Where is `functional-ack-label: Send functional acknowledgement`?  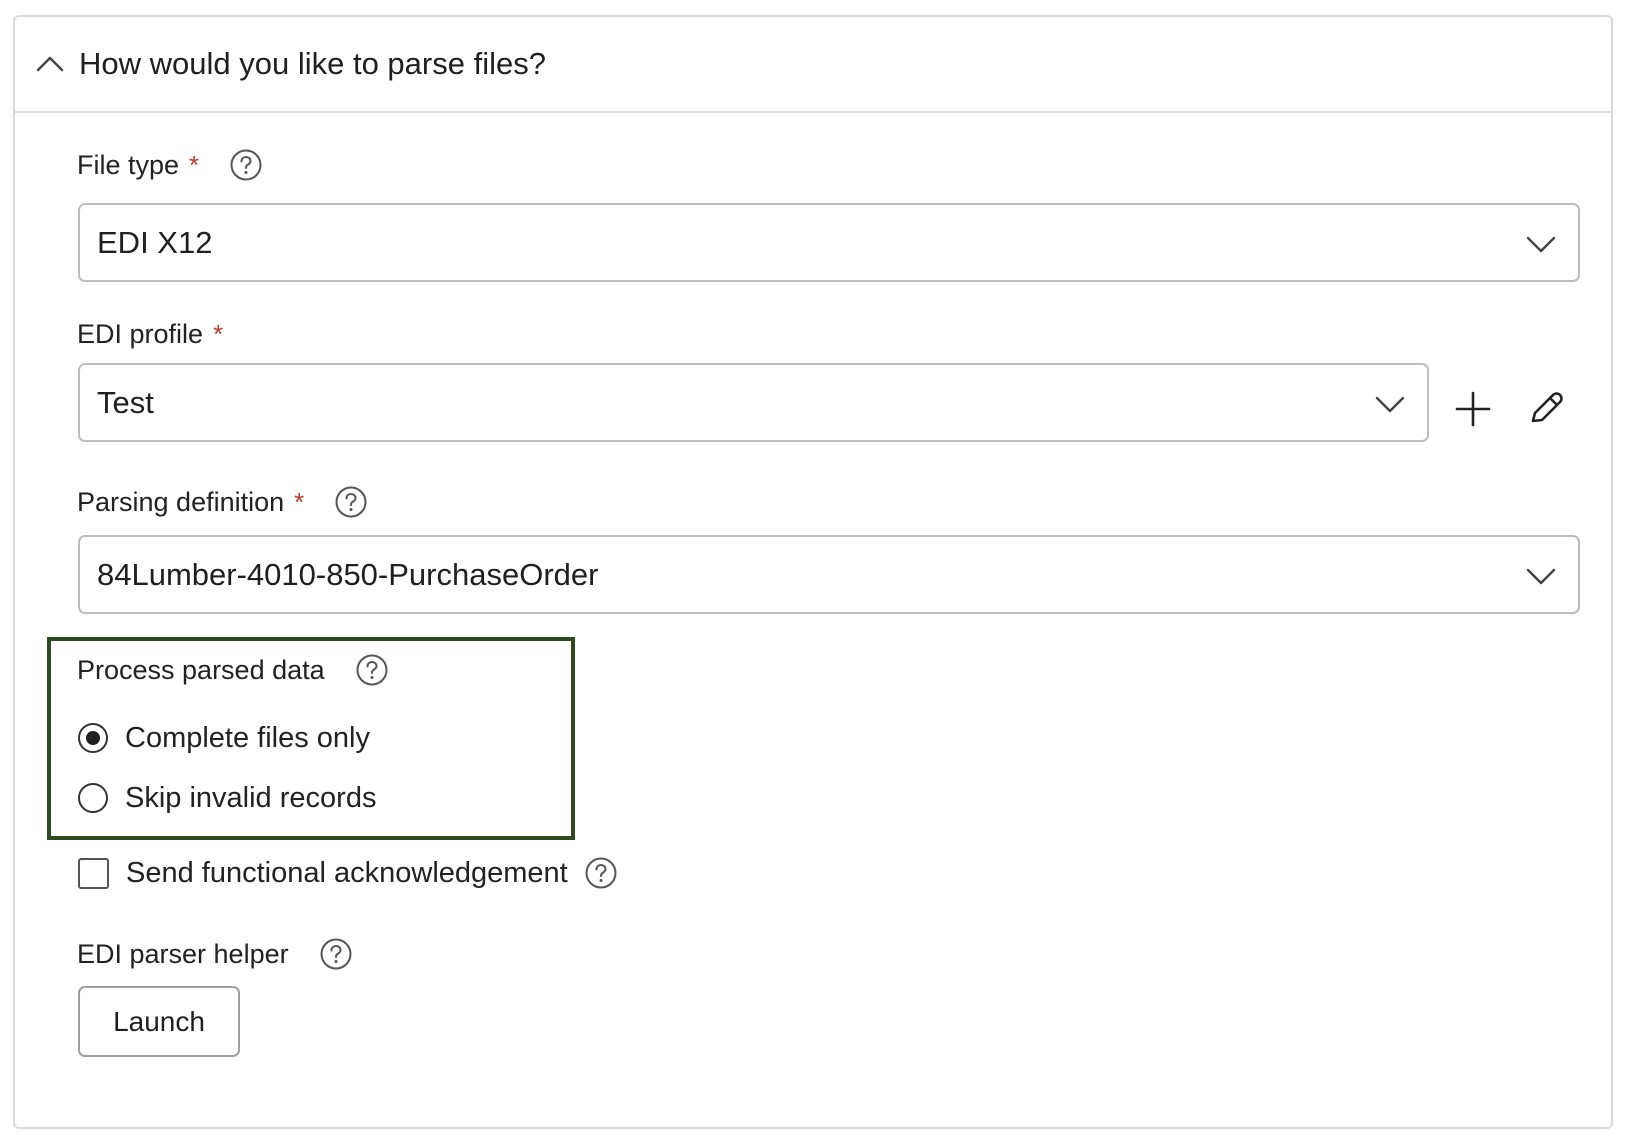 functional-ack-label: Send functional acknowledgement is located at coordinates (347, 872).